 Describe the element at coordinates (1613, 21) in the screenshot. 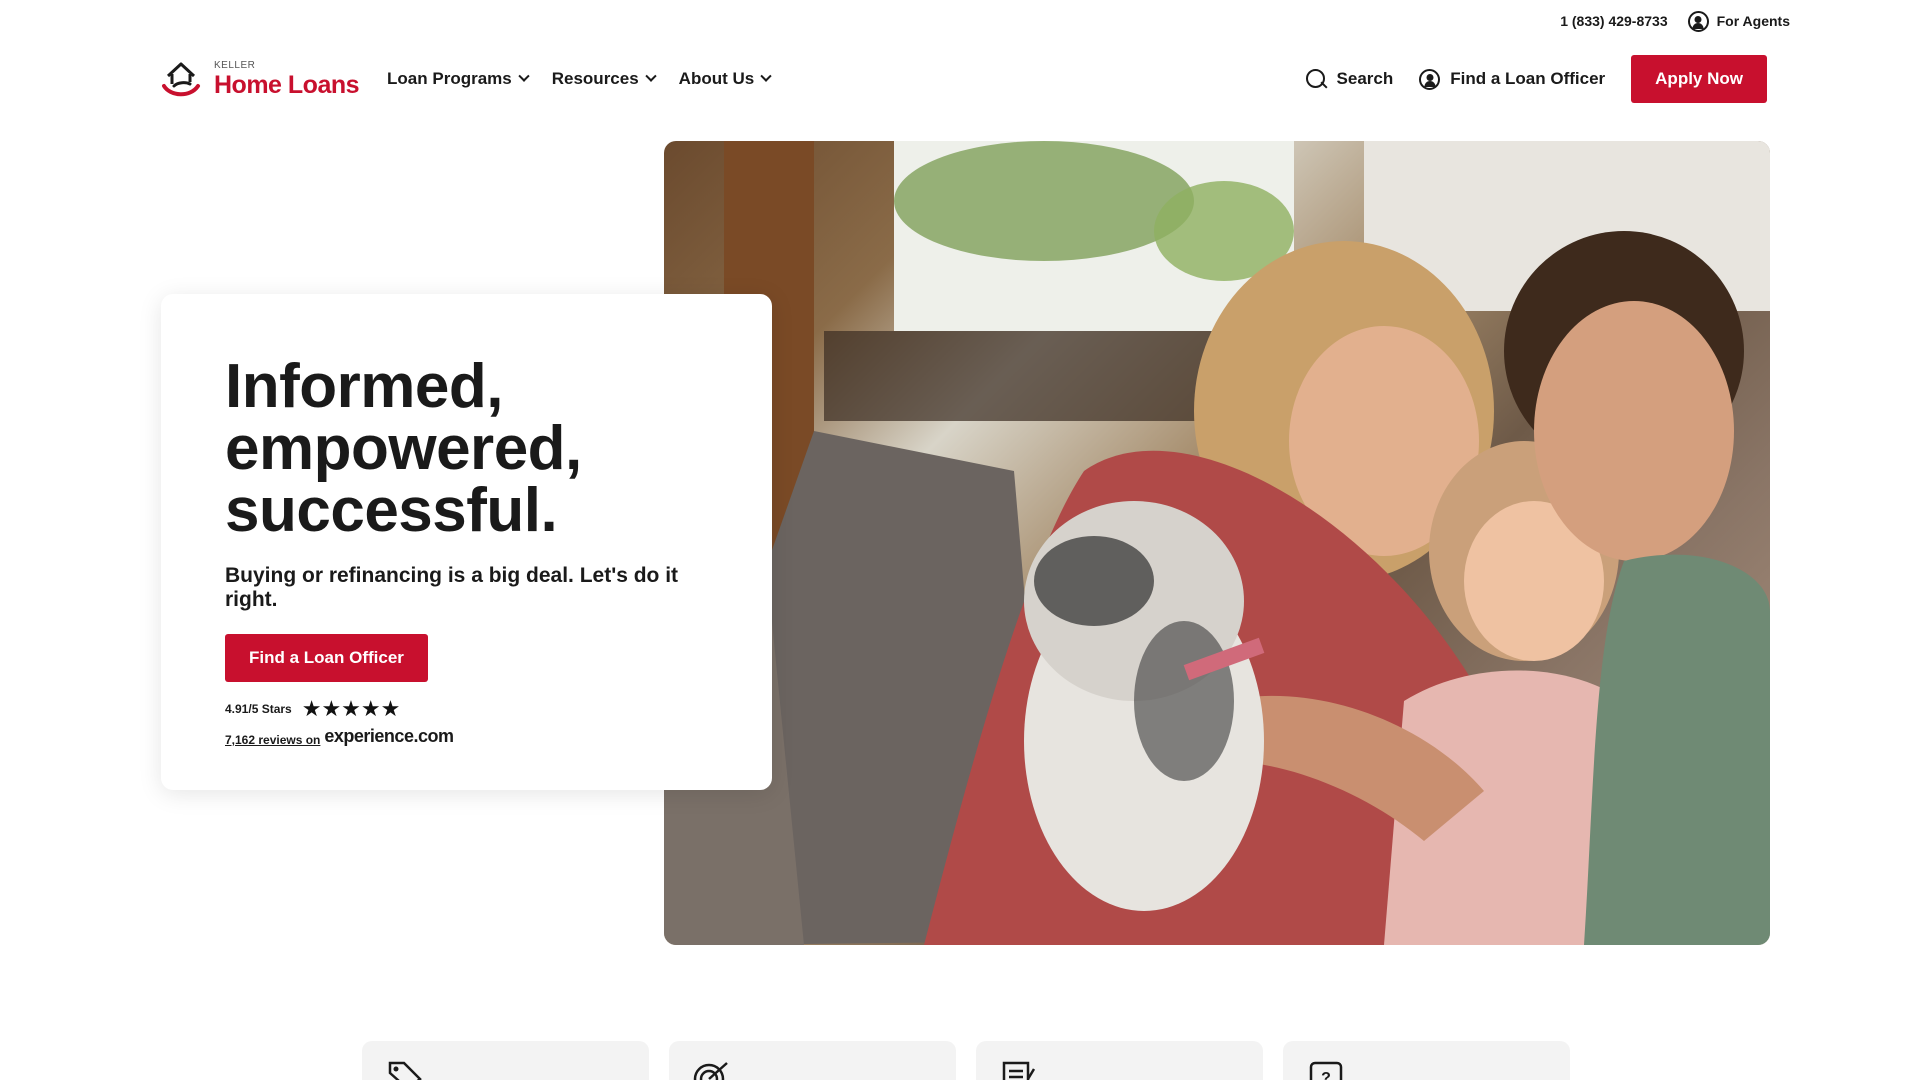

I see `phone-number: 1 (833) 429-8733` at that location.